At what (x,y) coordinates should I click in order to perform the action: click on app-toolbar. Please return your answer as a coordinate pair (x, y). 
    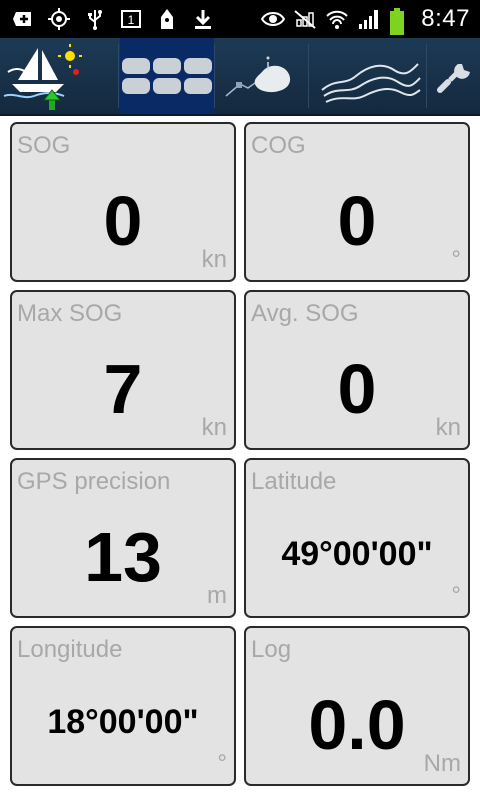
    Looking at the image, I should click on (240, 77).